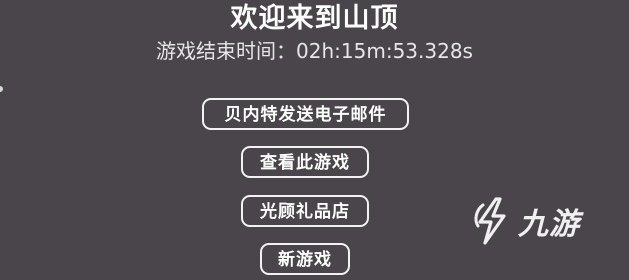 The width and height of the screenshot is (629, 280). What do you see at coordinates (305, 259) in the screenshot?
I see `new-game-button: 新游戏` at bounding box center [305, 259].